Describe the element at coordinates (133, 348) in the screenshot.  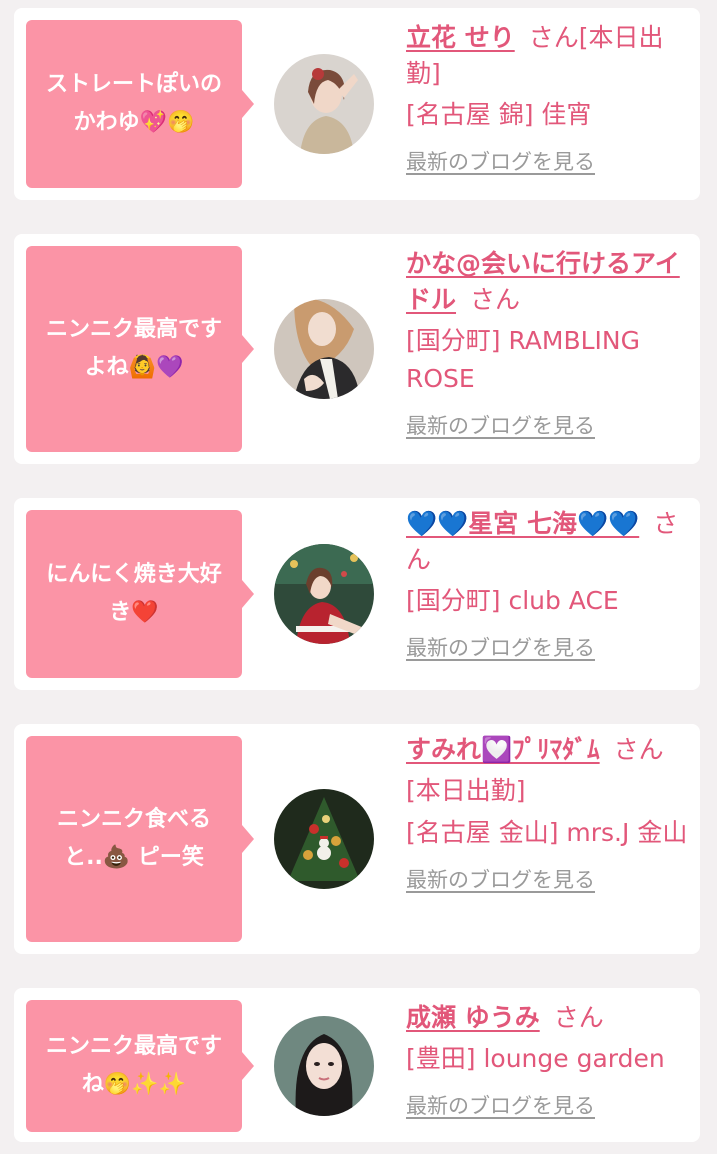
I see `comment-text: ニンニク最高です よね🙆💜` at that location.